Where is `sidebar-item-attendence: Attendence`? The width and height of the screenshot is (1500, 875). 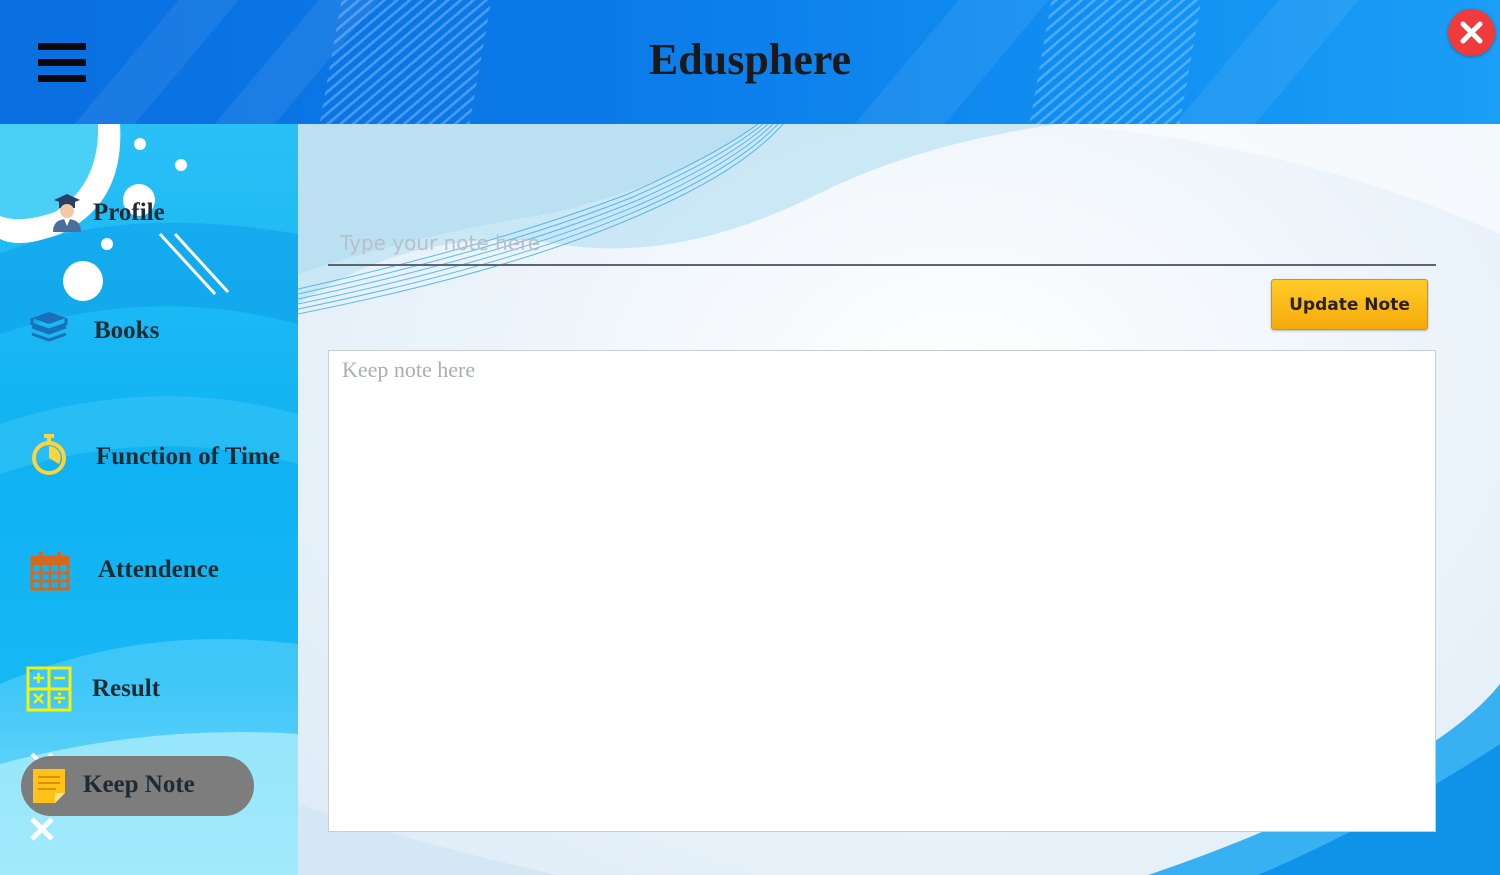 sidebar-item-attendence: Attendence is located at coordinates (149, 571).